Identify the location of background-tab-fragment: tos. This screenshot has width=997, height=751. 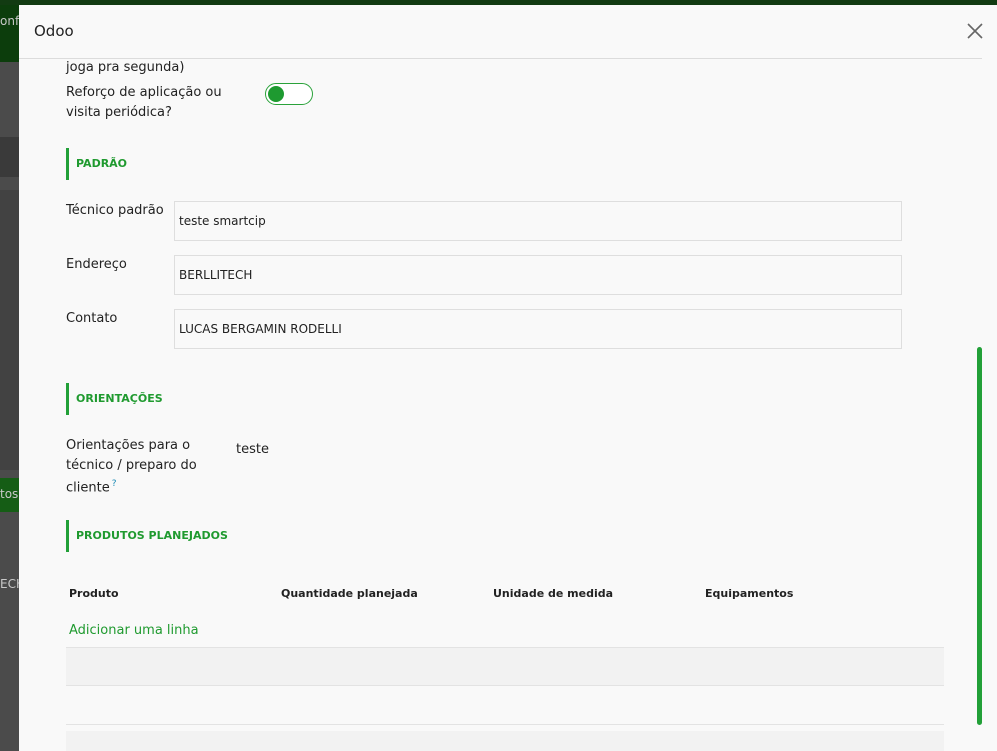
(9, 494).